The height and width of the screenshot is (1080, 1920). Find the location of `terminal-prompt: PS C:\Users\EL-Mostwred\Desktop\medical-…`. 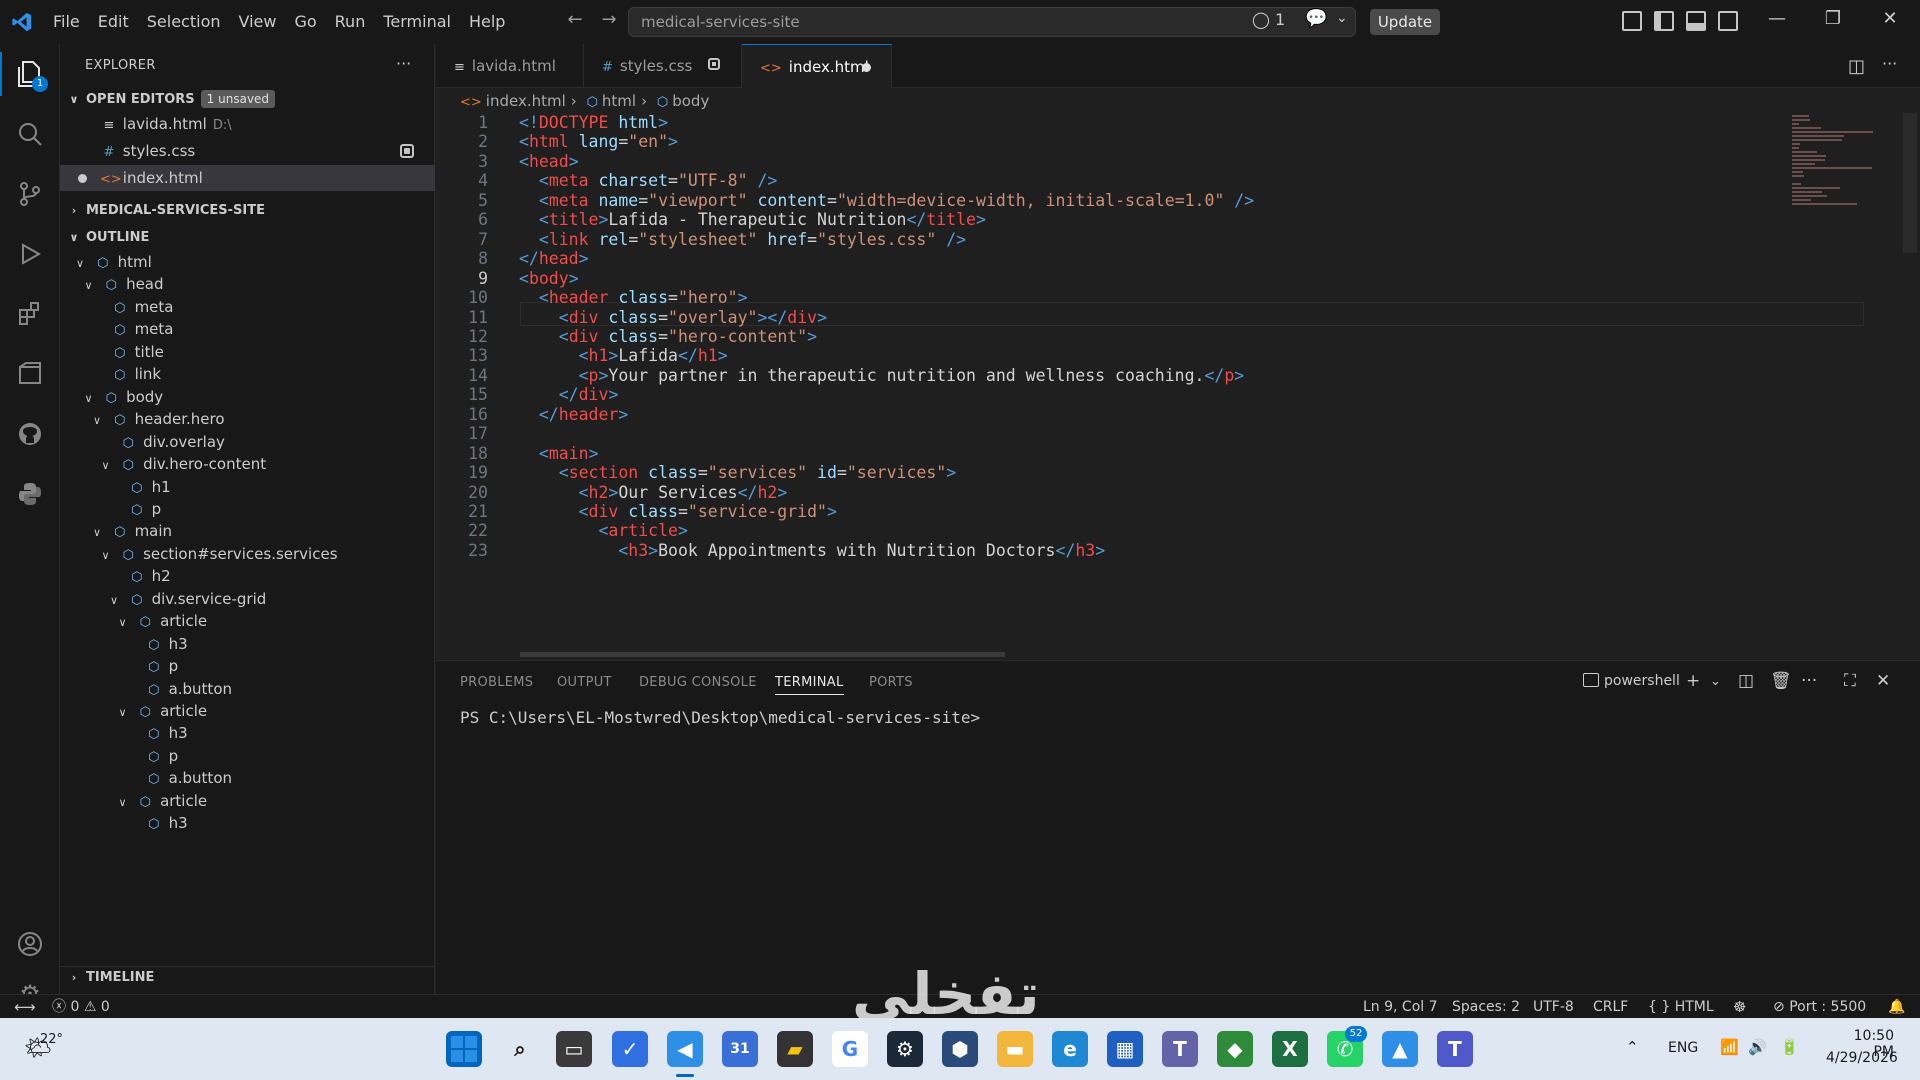

terminal-prompt: PS C:\Users\EL-Mostwred\Desktop\medical-… is located at coordinates (720, 717).